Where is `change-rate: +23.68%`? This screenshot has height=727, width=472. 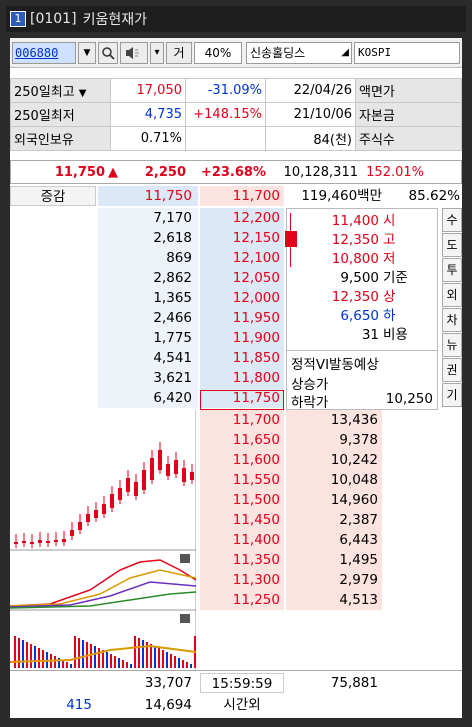 change-rate: +23.68% is located at coordinates (233, 172).